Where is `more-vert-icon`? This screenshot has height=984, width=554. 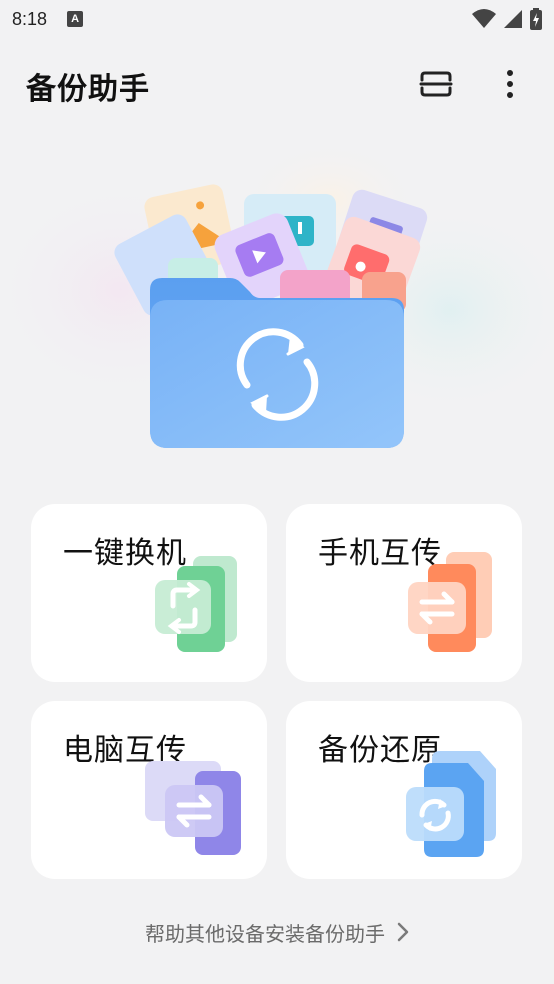 more-vert-icon is located at coordinates (510, 84).